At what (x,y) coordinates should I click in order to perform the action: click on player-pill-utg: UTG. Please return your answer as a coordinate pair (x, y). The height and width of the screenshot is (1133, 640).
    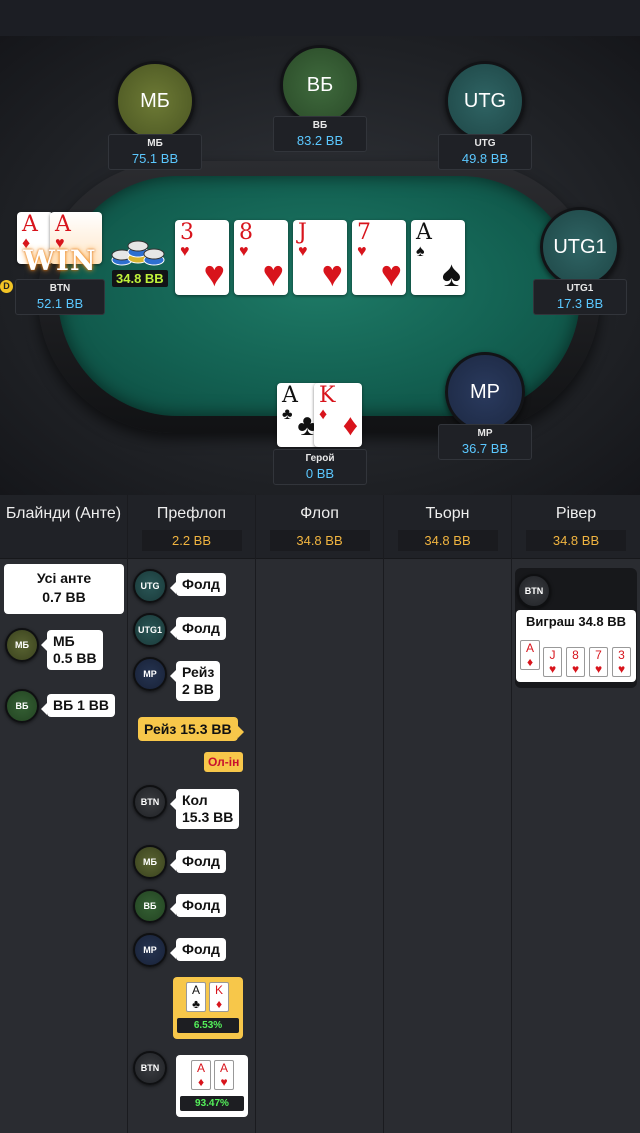
    Looking at the image, I should click on (150, 586).